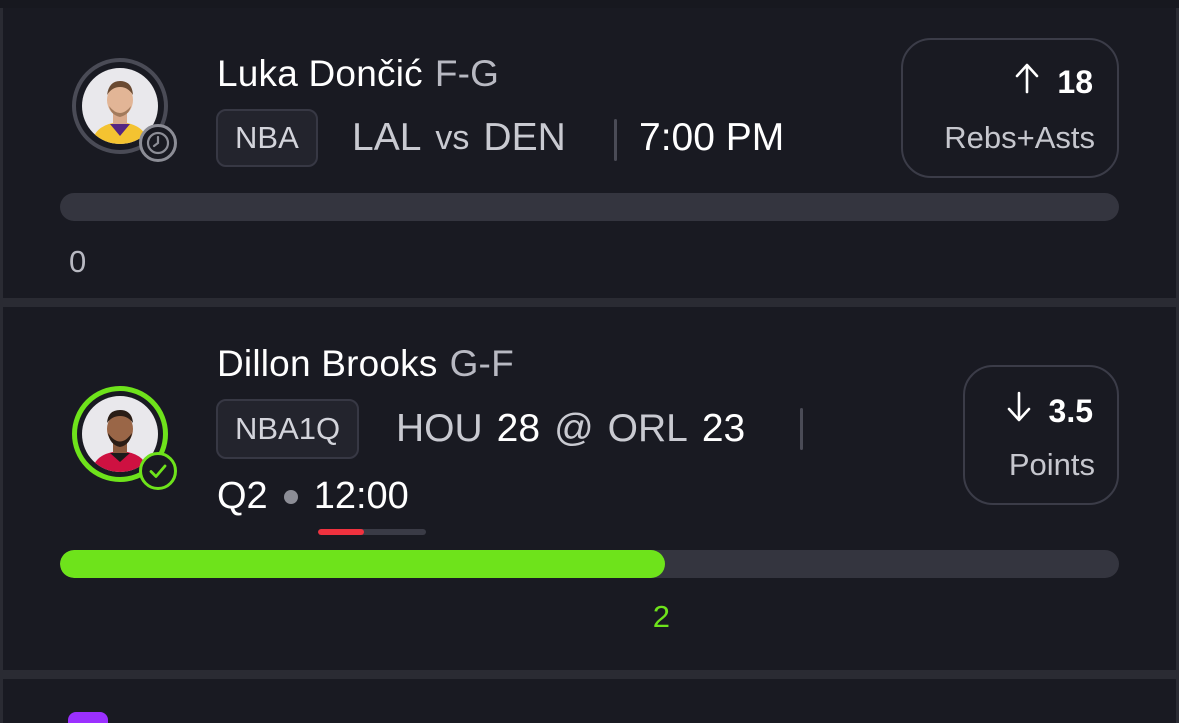 This screenshot has width=1179, height=723. Describe the element at coordinates (1027, 82) in the screenshot. I see `arrow-up-icon` at that location.